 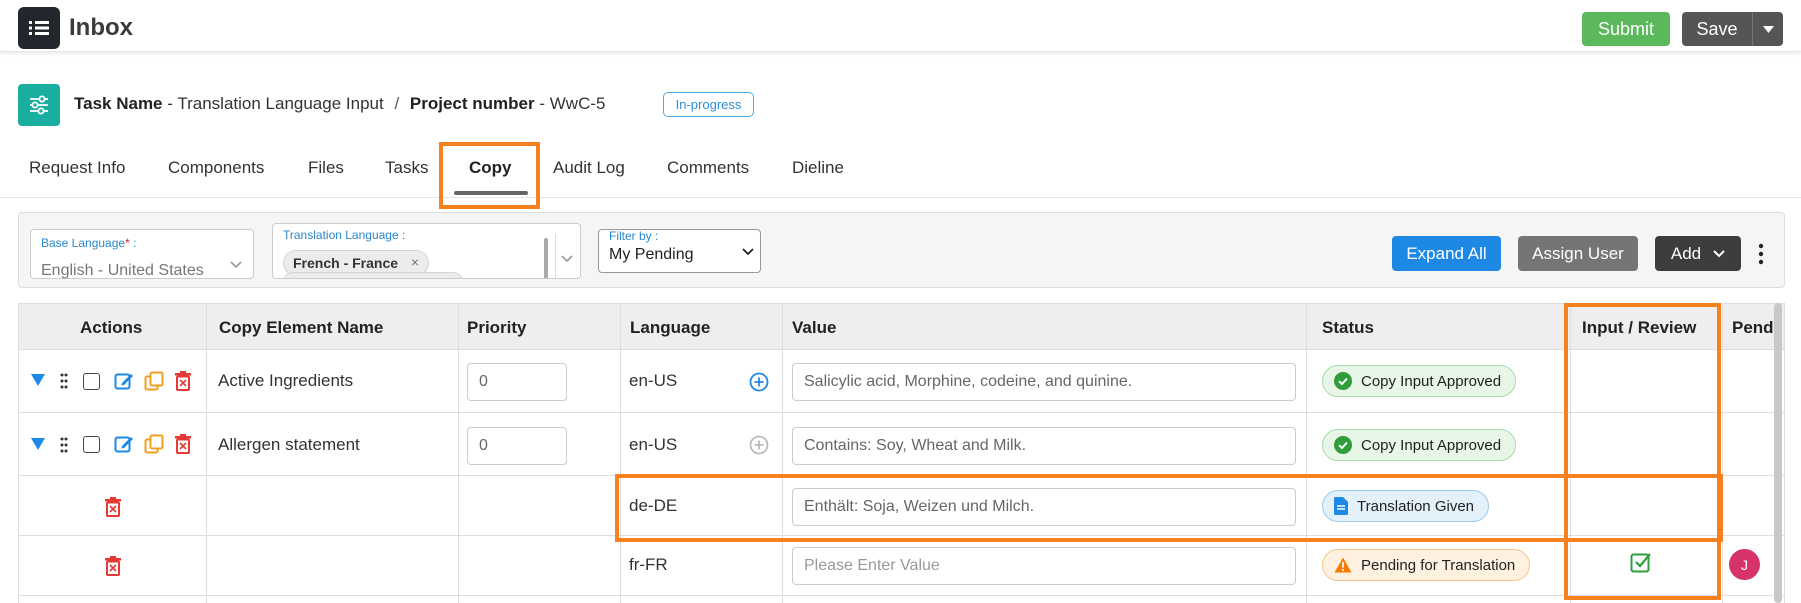 What do you see at coordinates (1343, 565) in the screenshot?
I see `warning-icon` at bounding box center [1343, 565].